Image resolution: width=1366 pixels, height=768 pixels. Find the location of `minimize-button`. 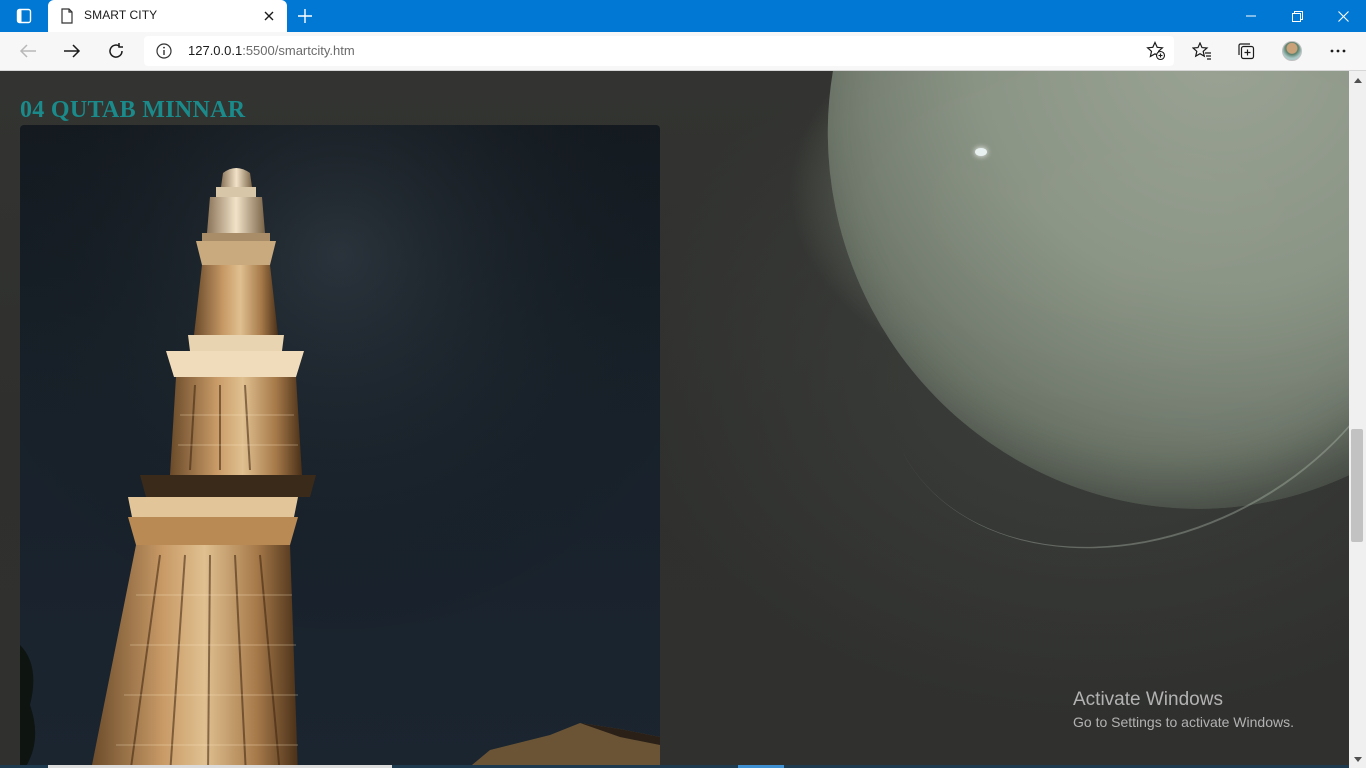

minimize-button is located at coordinates (1251, 16).